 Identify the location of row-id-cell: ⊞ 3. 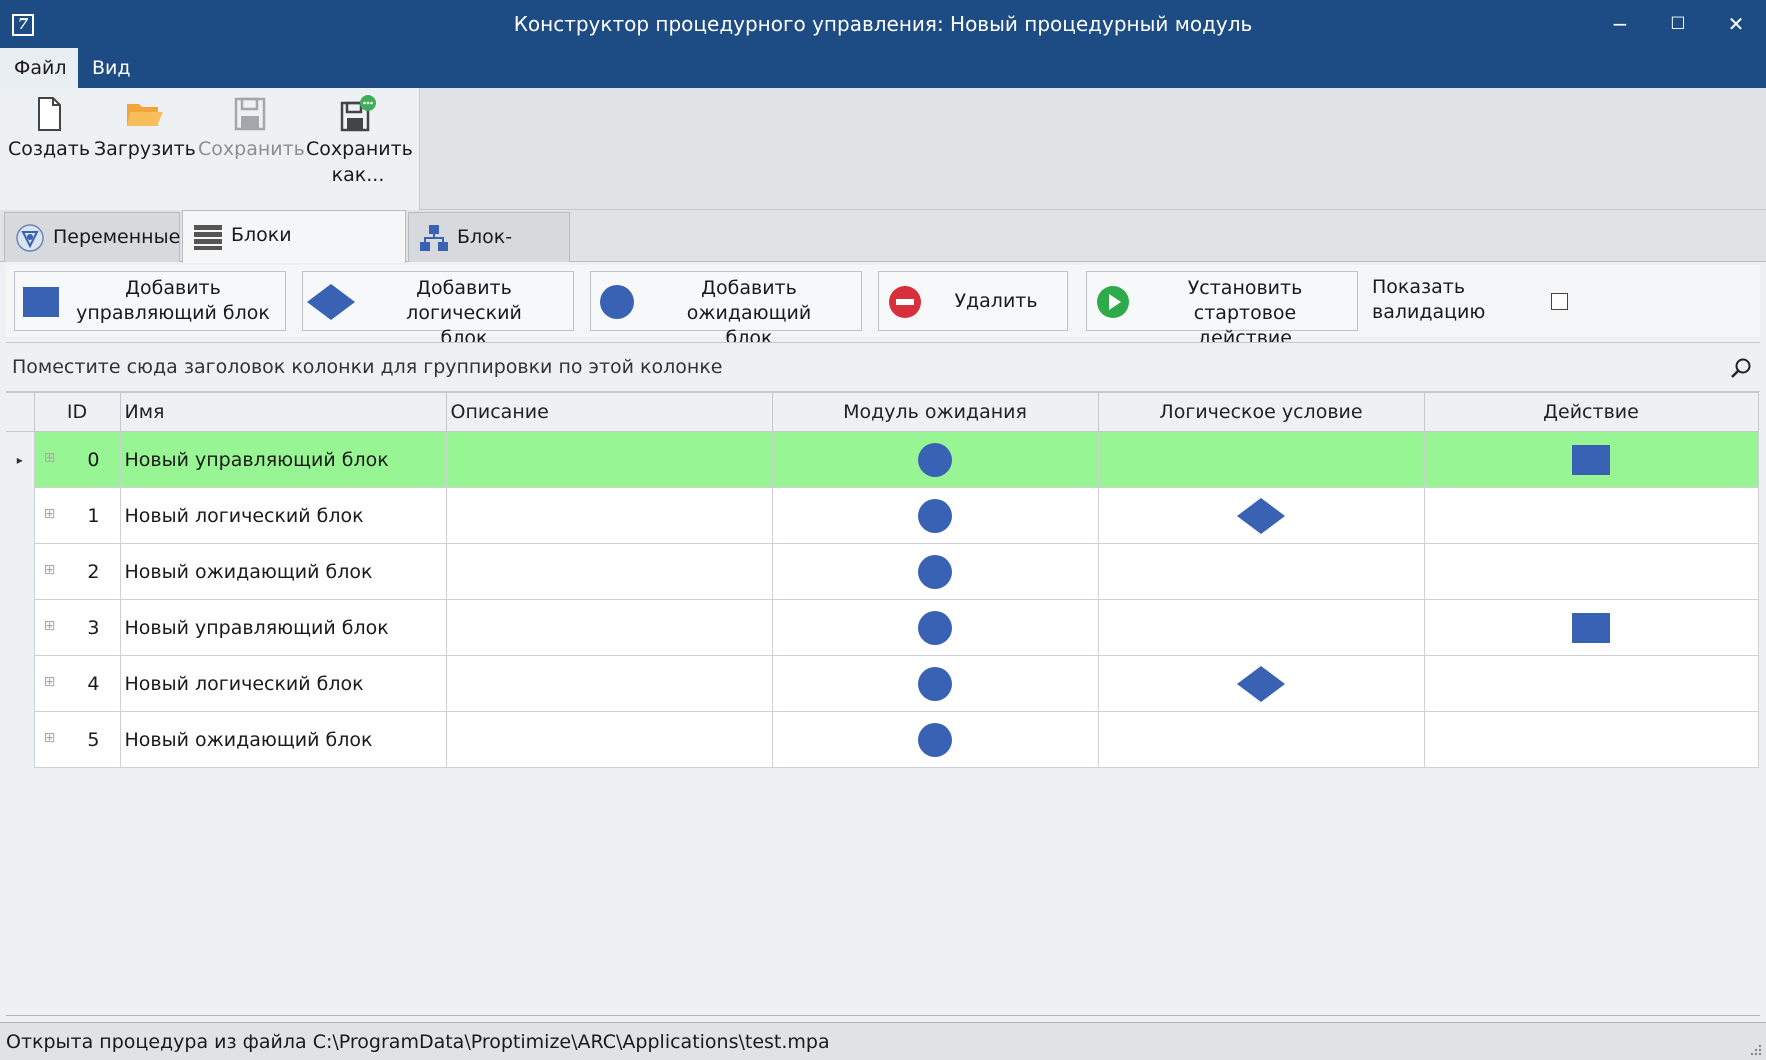
(77, 627).